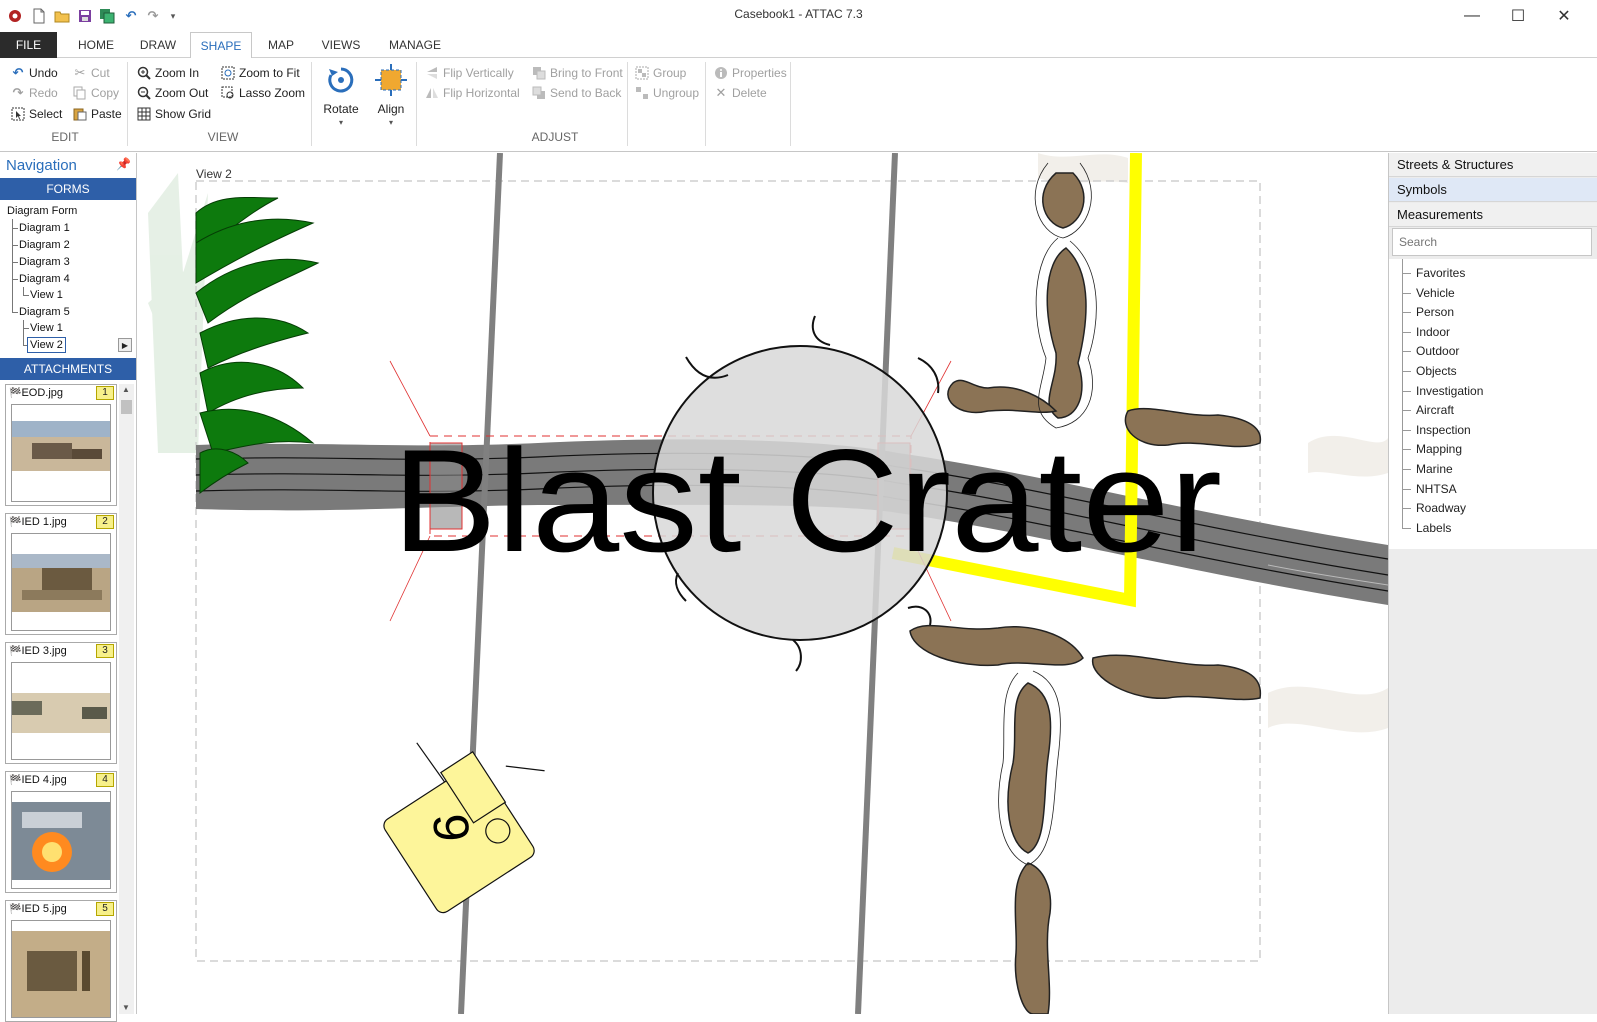  I want to click on tab-home: HOME, so click(96, 45).